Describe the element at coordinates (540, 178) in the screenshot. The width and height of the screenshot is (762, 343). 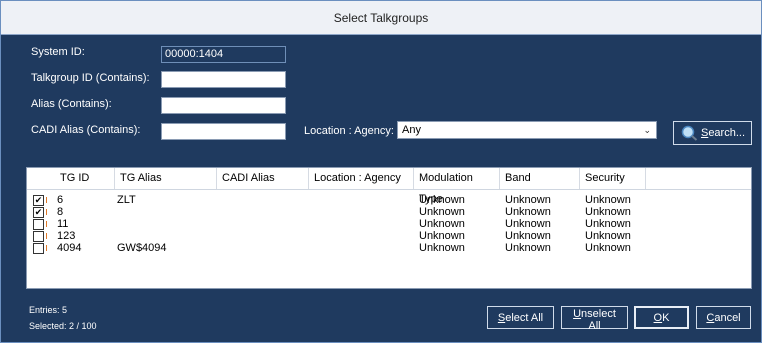
I see `col-band: Band` at that location.